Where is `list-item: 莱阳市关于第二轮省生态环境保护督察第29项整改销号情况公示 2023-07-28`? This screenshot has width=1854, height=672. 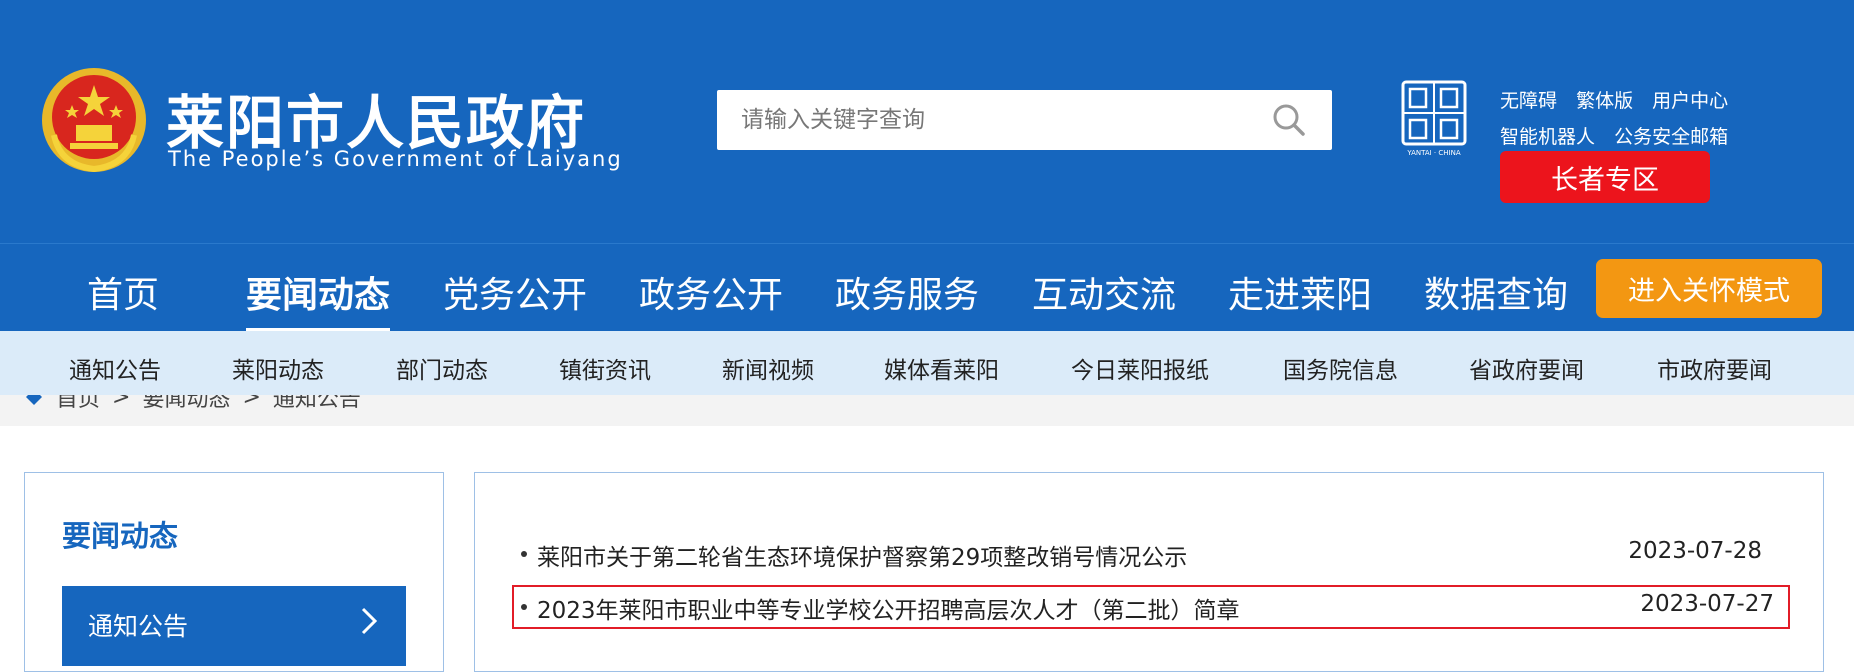 list-item: 莱阳市关于第二轮省生态环境保护督察第29项整改销号情况公示 2023-07-28 is located at coordinates (1145, 554).